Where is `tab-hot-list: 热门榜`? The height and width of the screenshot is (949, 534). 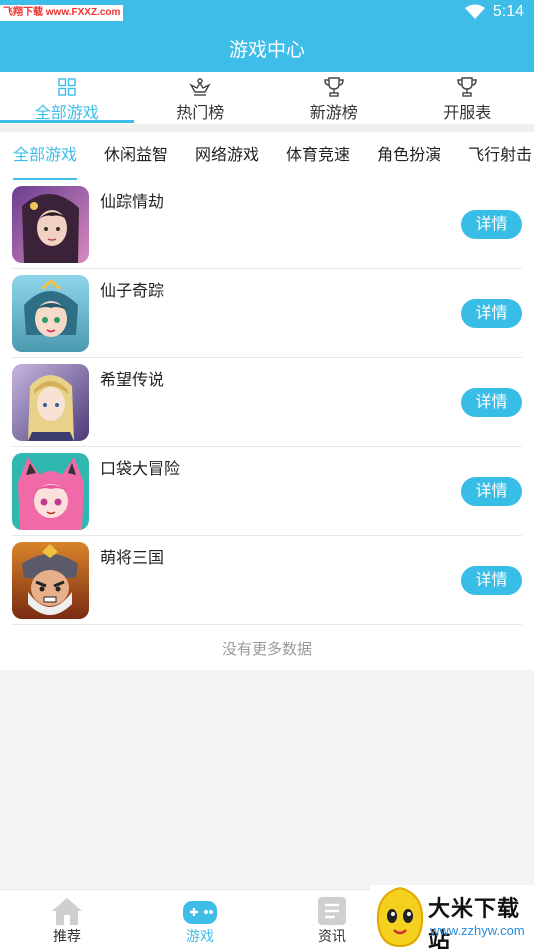 tab-hot-list: 热门榜 is located at coordinates (201, 98).